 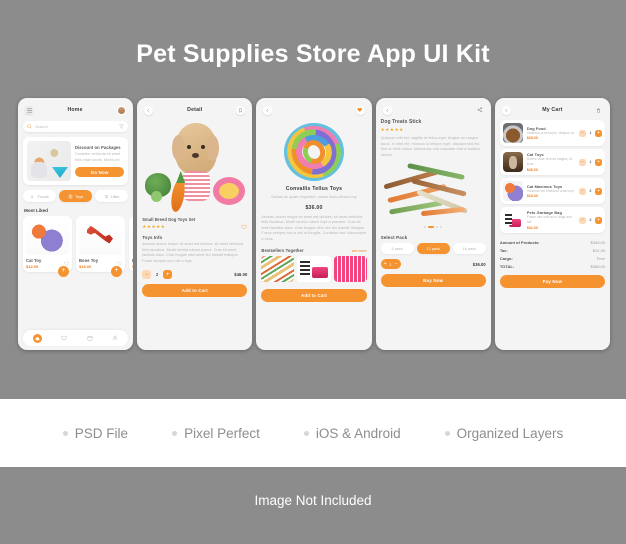 What do you see at coordinates (29, 110) in the screenshot?
I see `hamburger-icon` at bounding box center [29, 110].